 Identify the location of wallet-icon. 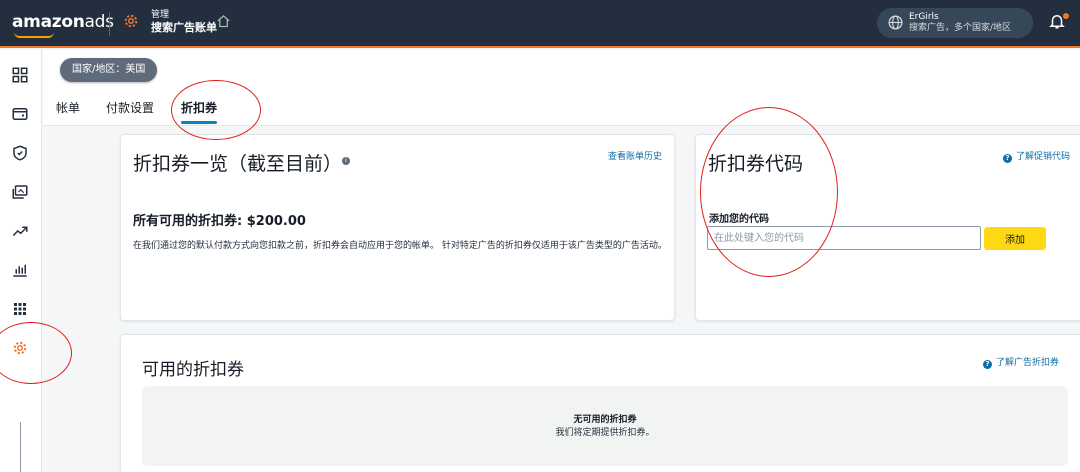
(20, 114).